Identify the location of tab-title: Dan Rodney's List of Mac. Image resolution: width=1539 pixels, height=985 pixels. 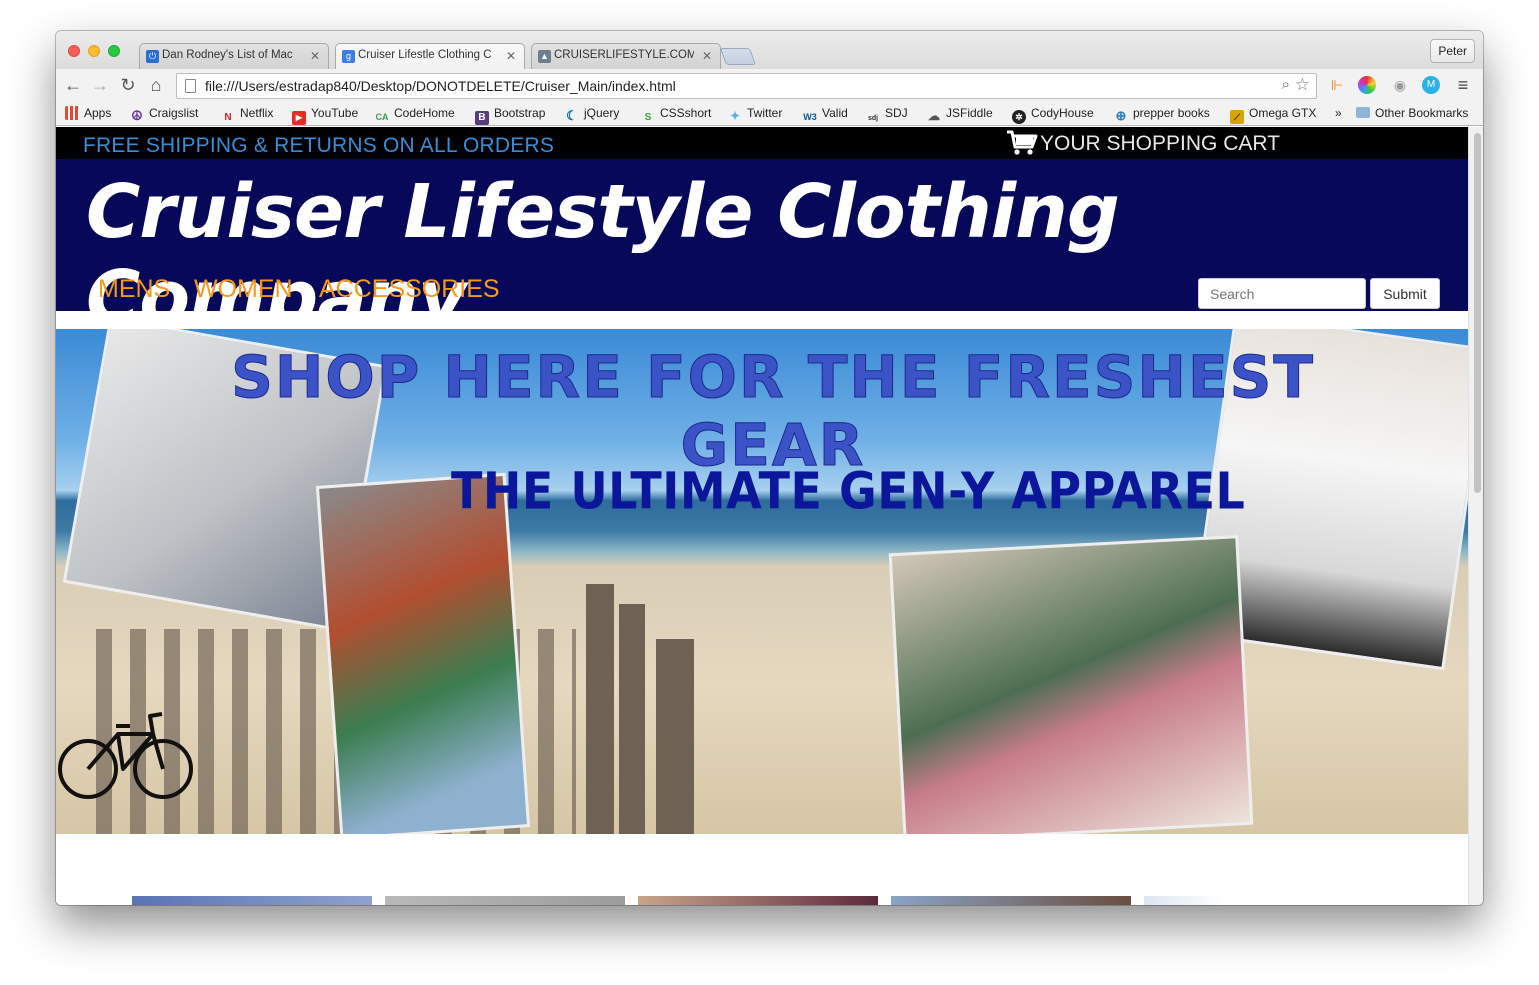
(227, 55).